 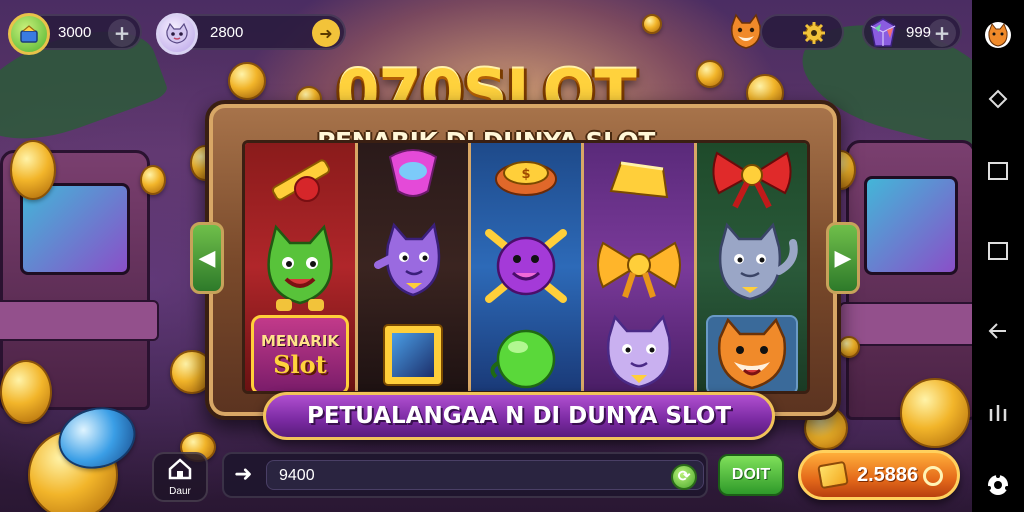 I want to click on gold-coin-pile-icon: $, so click(x=526, y=174).